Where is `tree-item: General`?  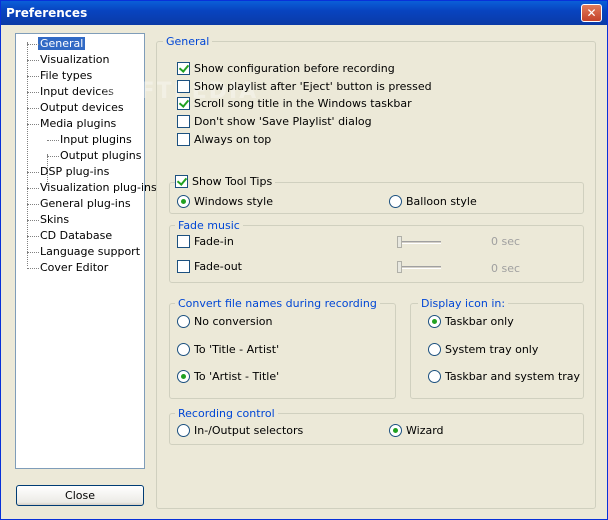
tree-item: General is located at coordinates (80, 44).